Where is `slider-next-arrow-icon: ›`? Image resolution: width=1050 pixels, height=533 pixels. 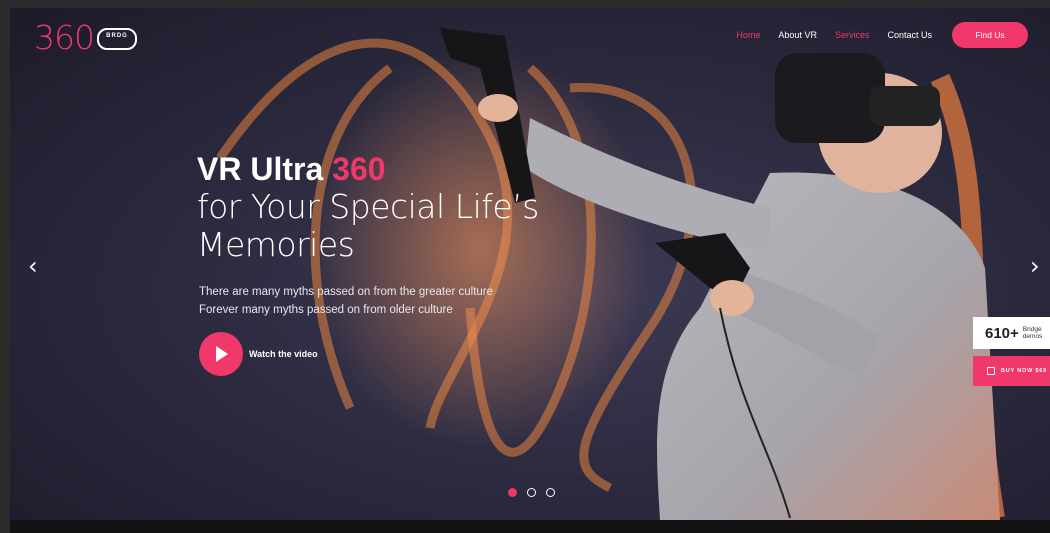 slider-next-arrow-icon: › is located at coordinates (1035, 266).